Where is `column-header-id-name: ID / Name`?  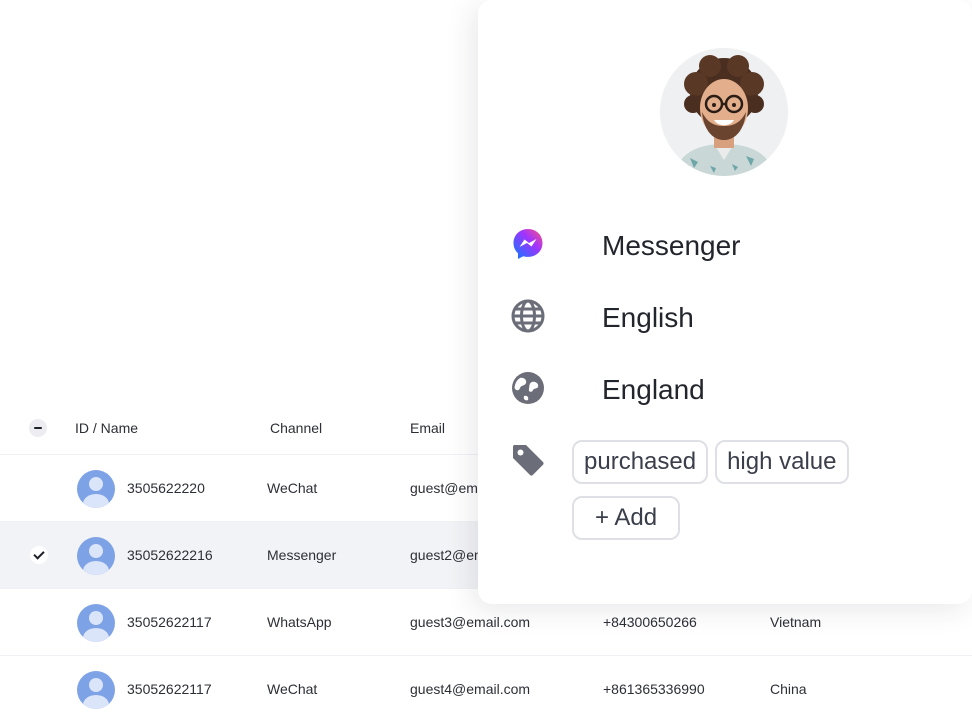 column-header-id-name: ID / Name is located at coordinates (106, 428).